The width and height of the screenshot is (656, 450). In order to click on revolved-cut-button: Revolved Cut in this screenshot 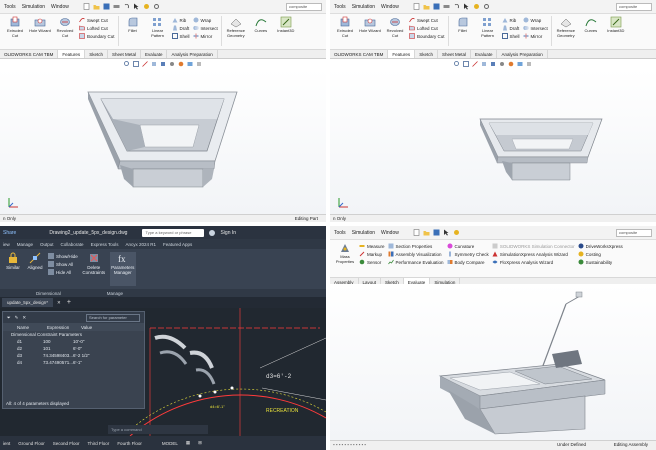, I will do `click(65, 27)`.